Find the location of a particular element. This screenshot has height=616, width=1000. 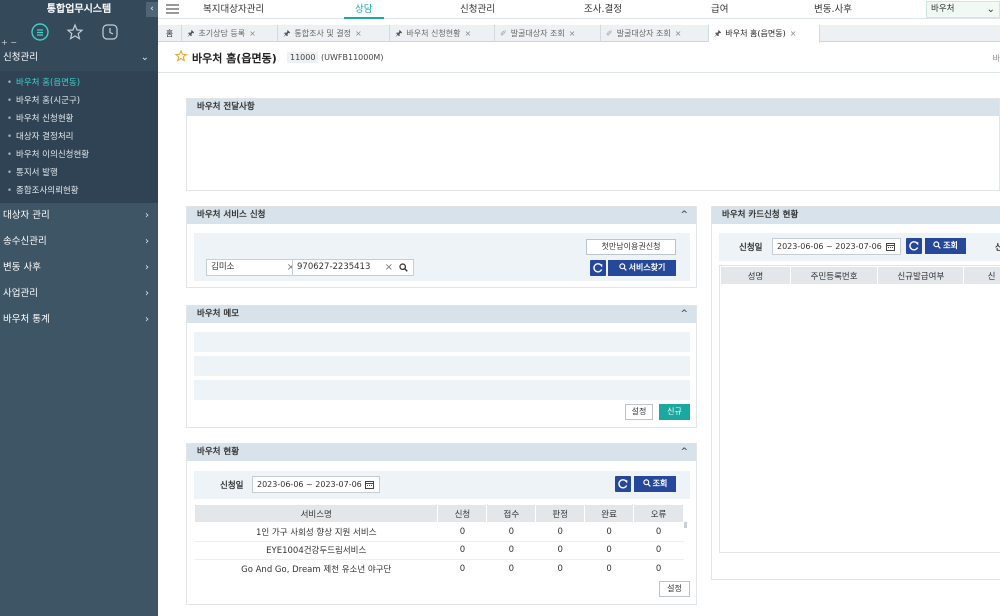

topnav-application: 신청관리 is located at coordinates (477, 9).